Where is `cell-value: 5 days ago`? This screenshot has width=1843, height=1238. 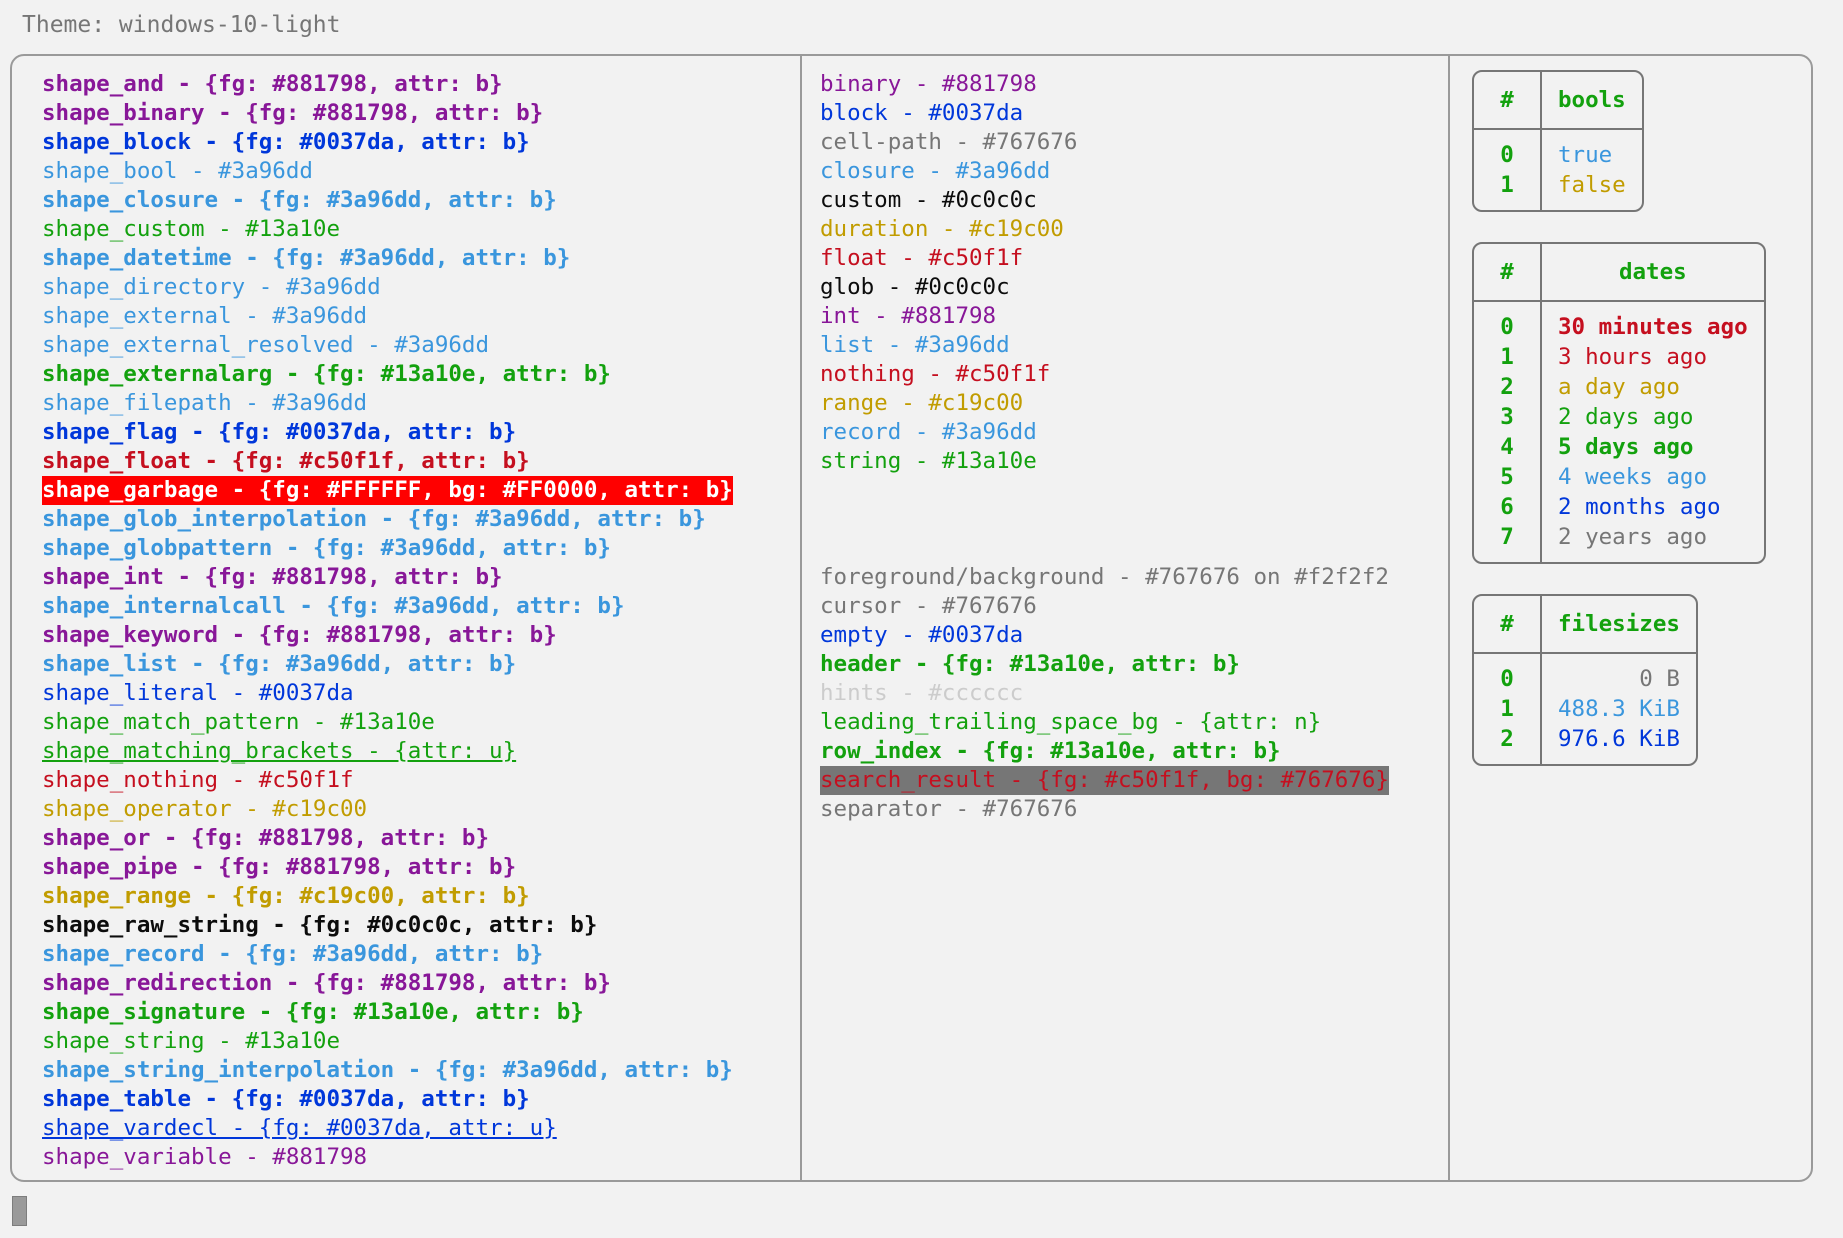
cell-value: 5 days ago is located at coordinates (1626, 447).